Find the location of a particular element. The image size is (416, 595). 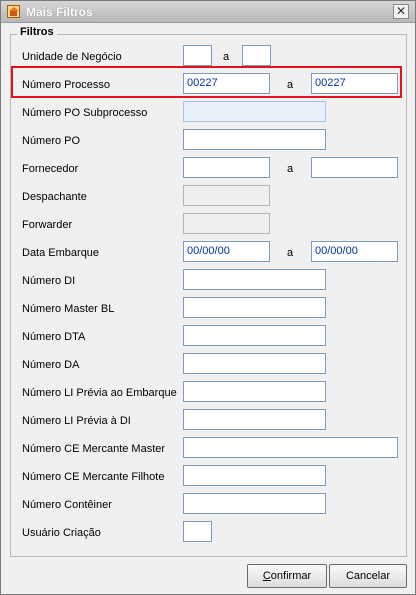

data-embarque-from-input: 00/00/00 is located at coordinates (226, 251).